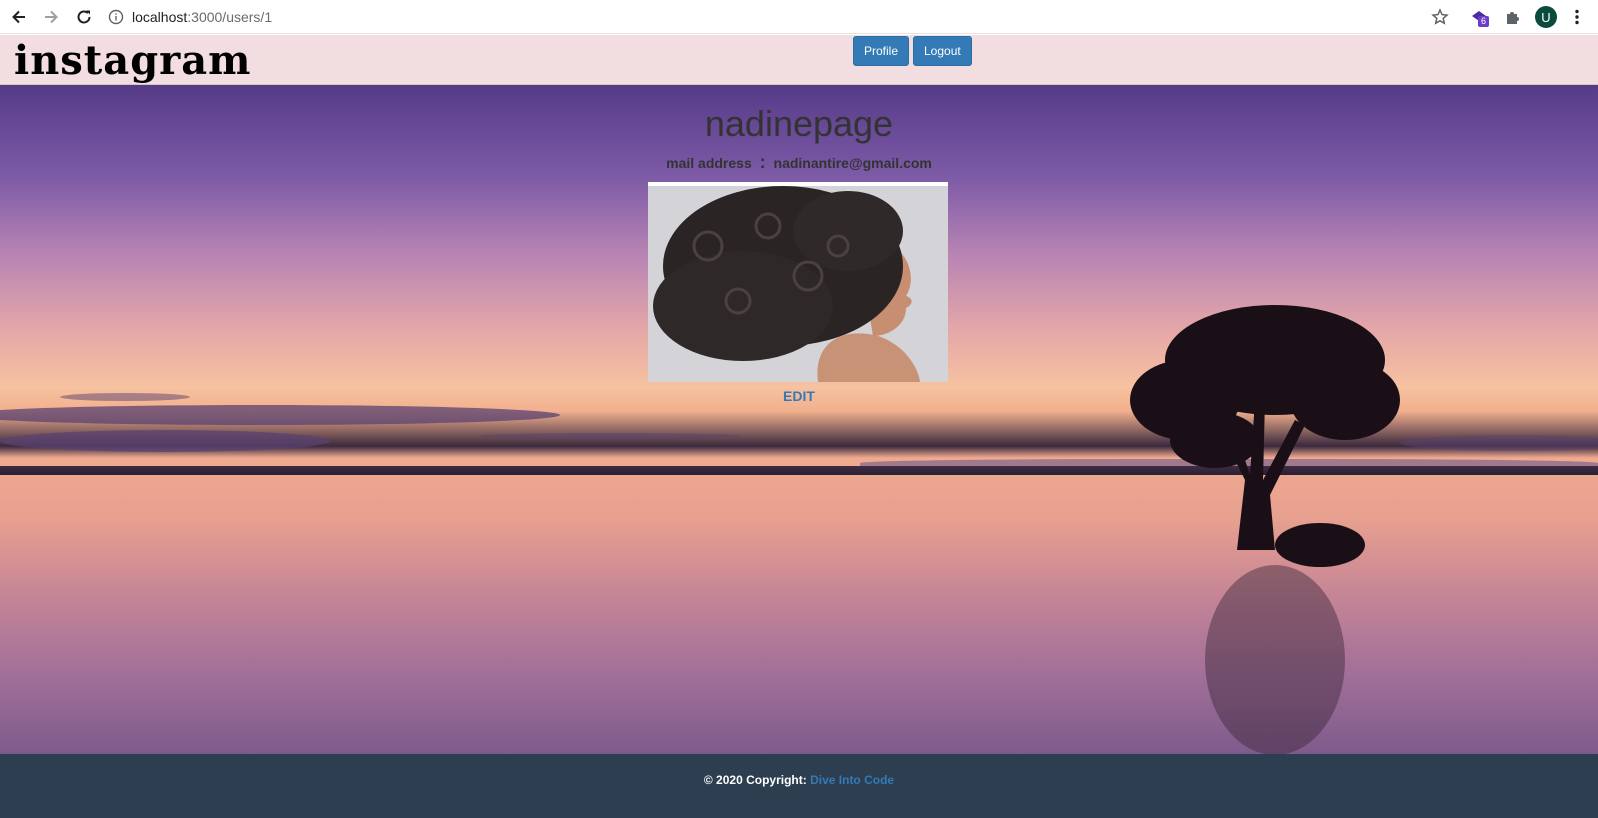 The height and width of the screenshot is (818, 1598). I want to click on profile-photo, so click(798, 282).